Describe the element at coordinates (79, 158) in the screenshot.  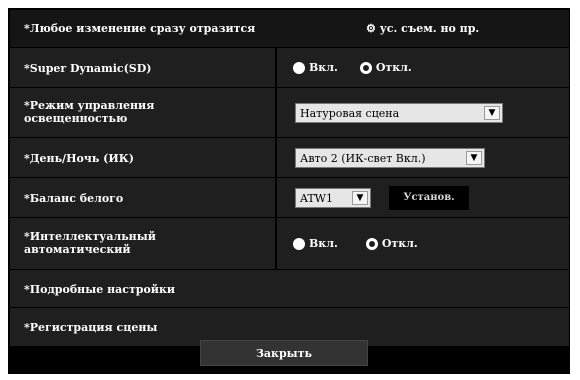
I see `day-night-label: *День/Ночь (ИК)` at that location.